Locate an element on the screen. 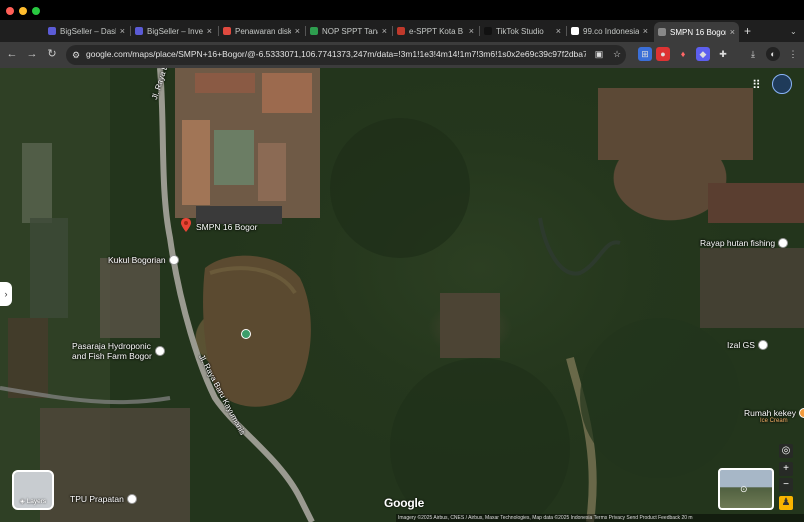 The image size is (804, 522). tab-label: BigSeller – Dash is located at coordinates (88, 31).